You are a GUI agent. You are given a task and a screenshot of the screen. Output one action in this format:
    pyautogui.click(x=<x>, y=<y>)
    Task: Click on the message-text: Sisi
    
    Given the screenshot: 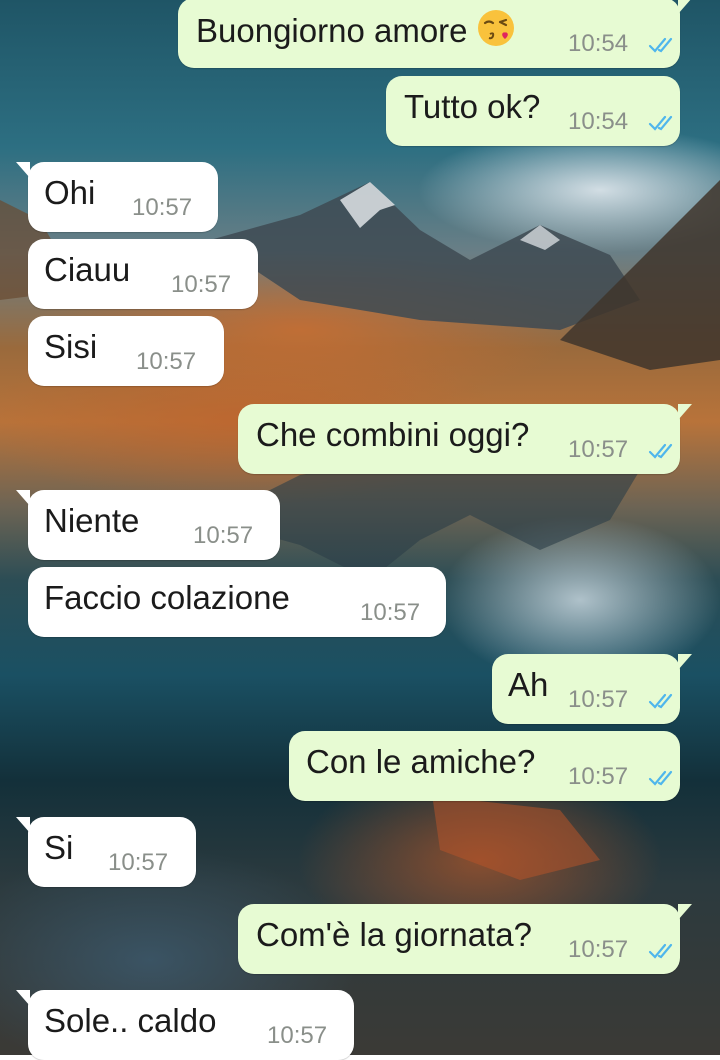 What is the action you would take?
    pyautogui.click(x=71, y=346)
    